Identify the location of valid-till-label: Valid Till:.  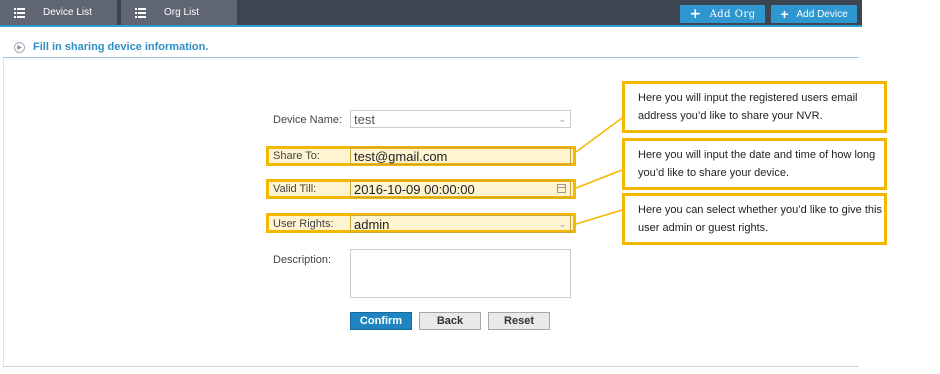
(295, 189).